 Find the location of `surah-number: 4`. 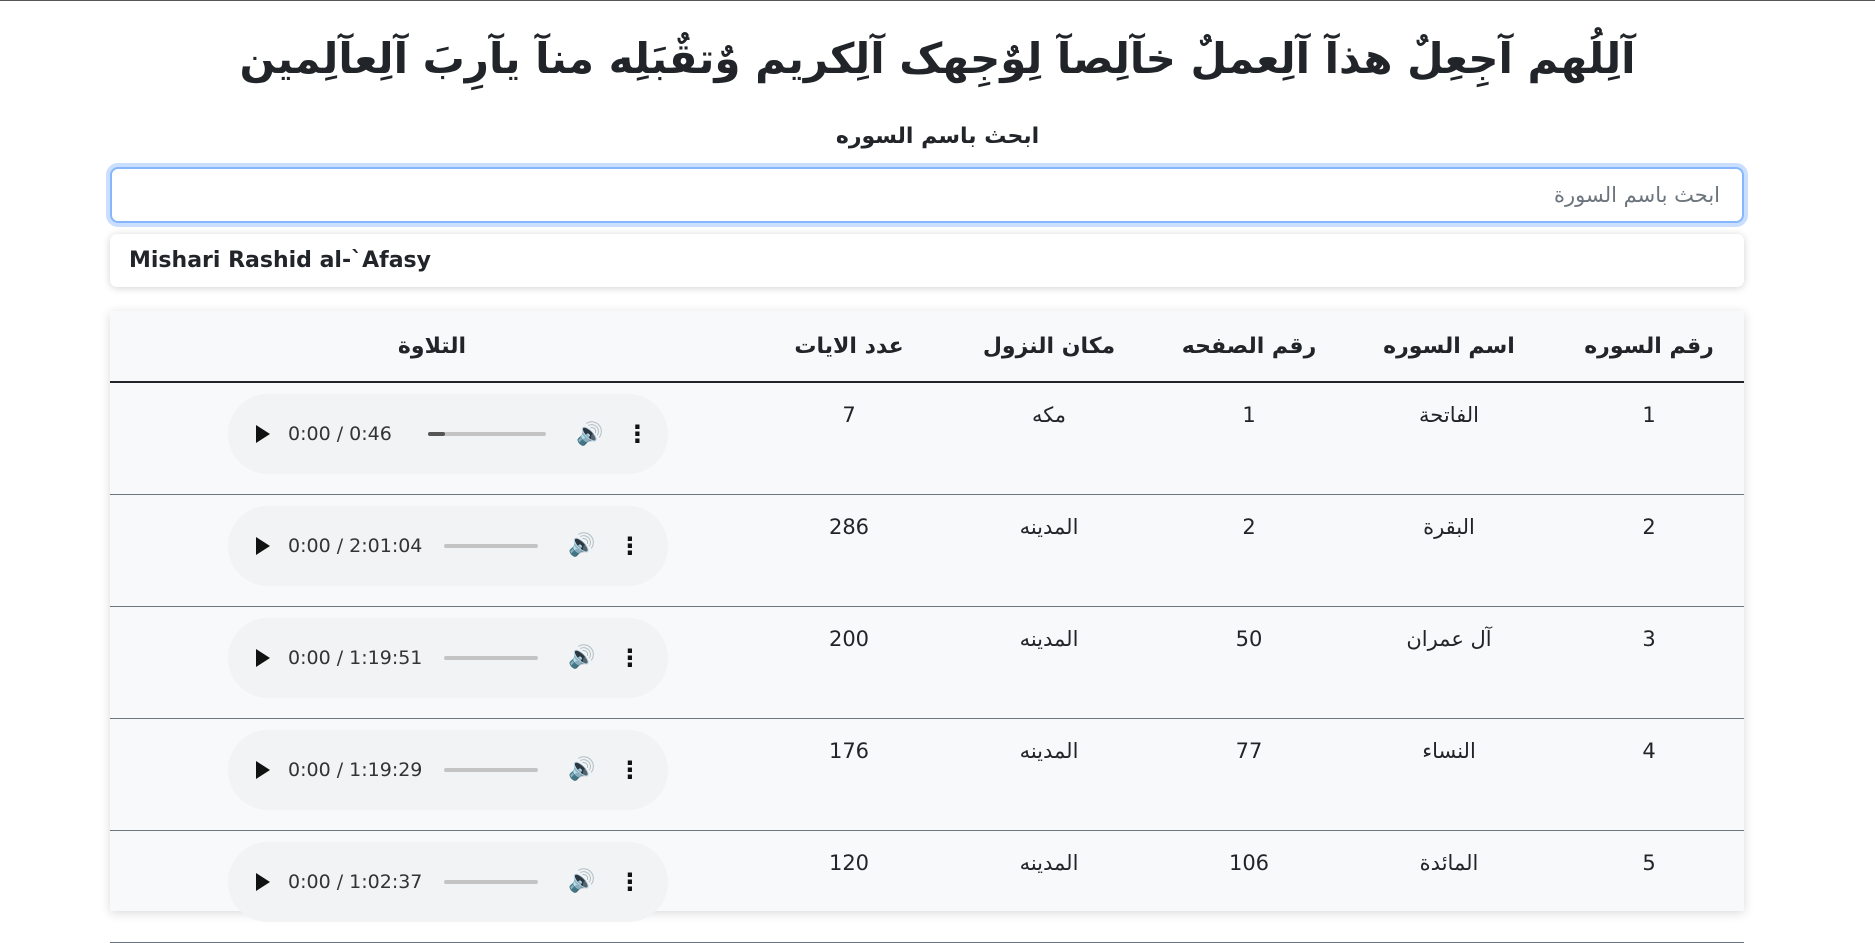

surah-number: 4 is located at coordinates (1649, 750).